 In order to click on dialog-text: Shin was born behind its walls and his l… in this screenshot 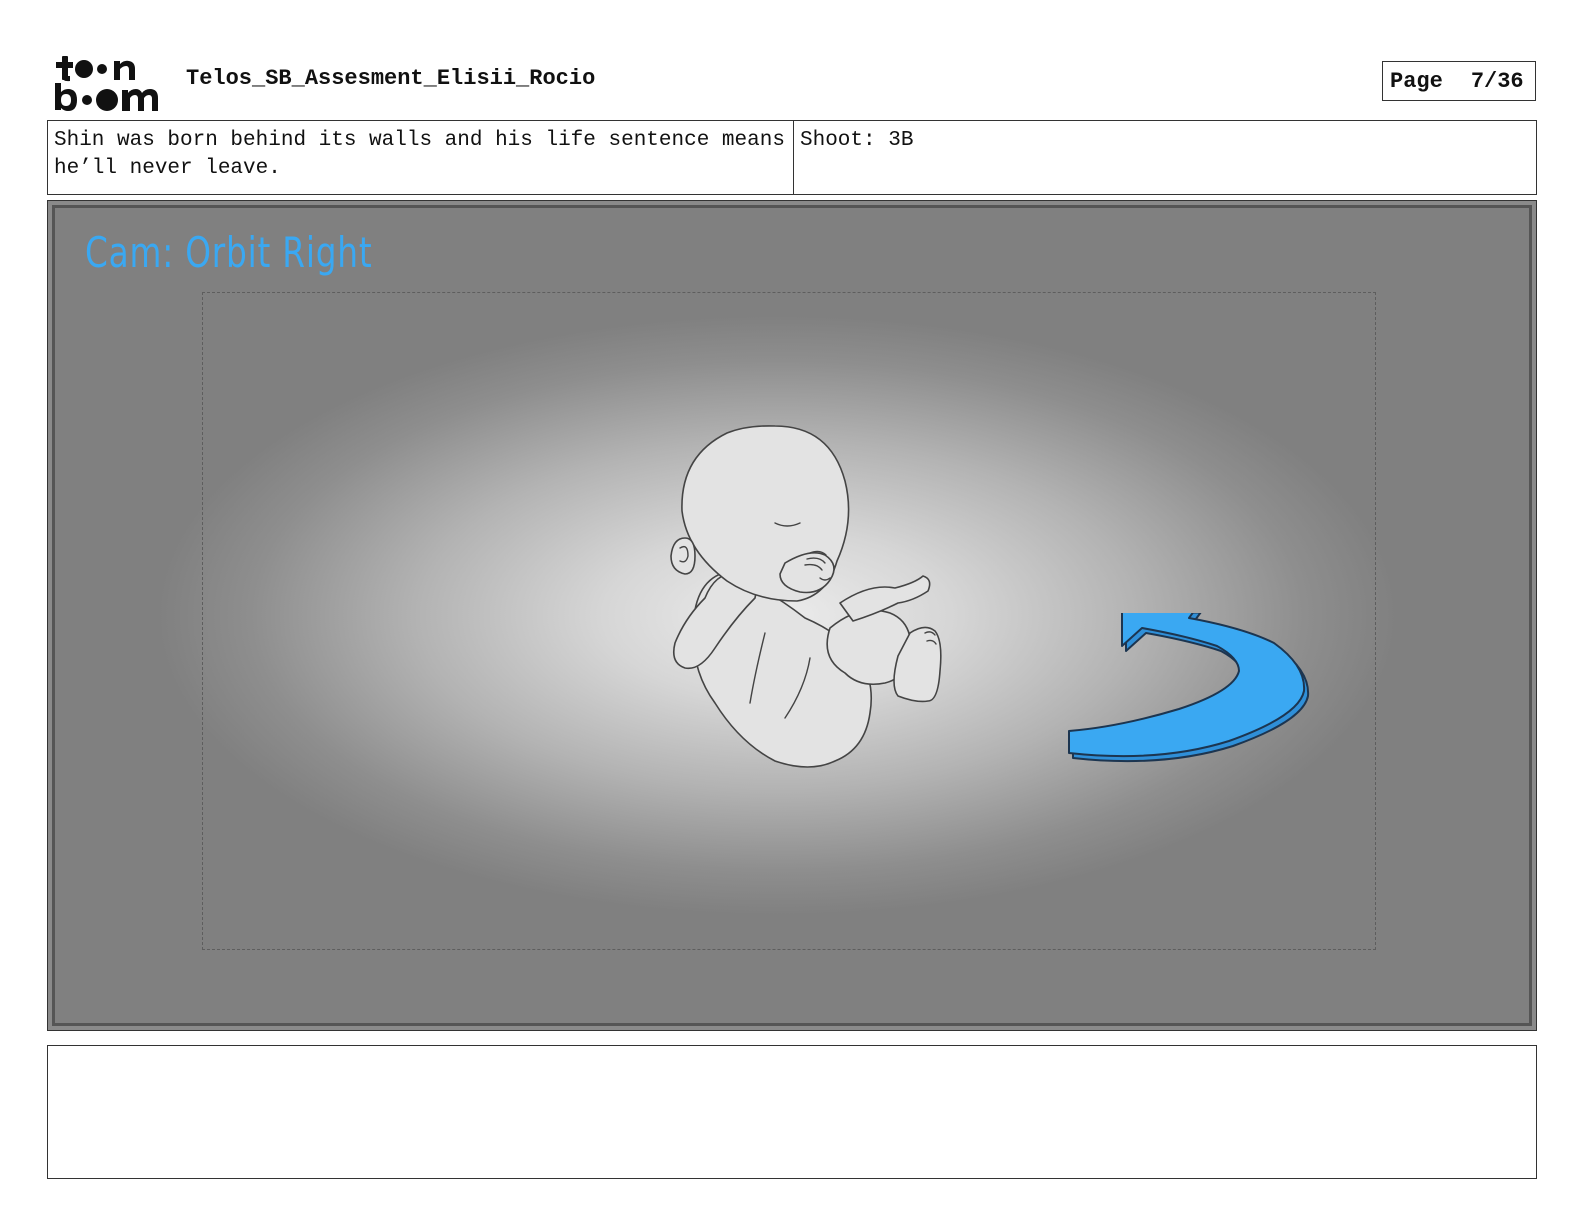, I will do `click(421, 157)`.